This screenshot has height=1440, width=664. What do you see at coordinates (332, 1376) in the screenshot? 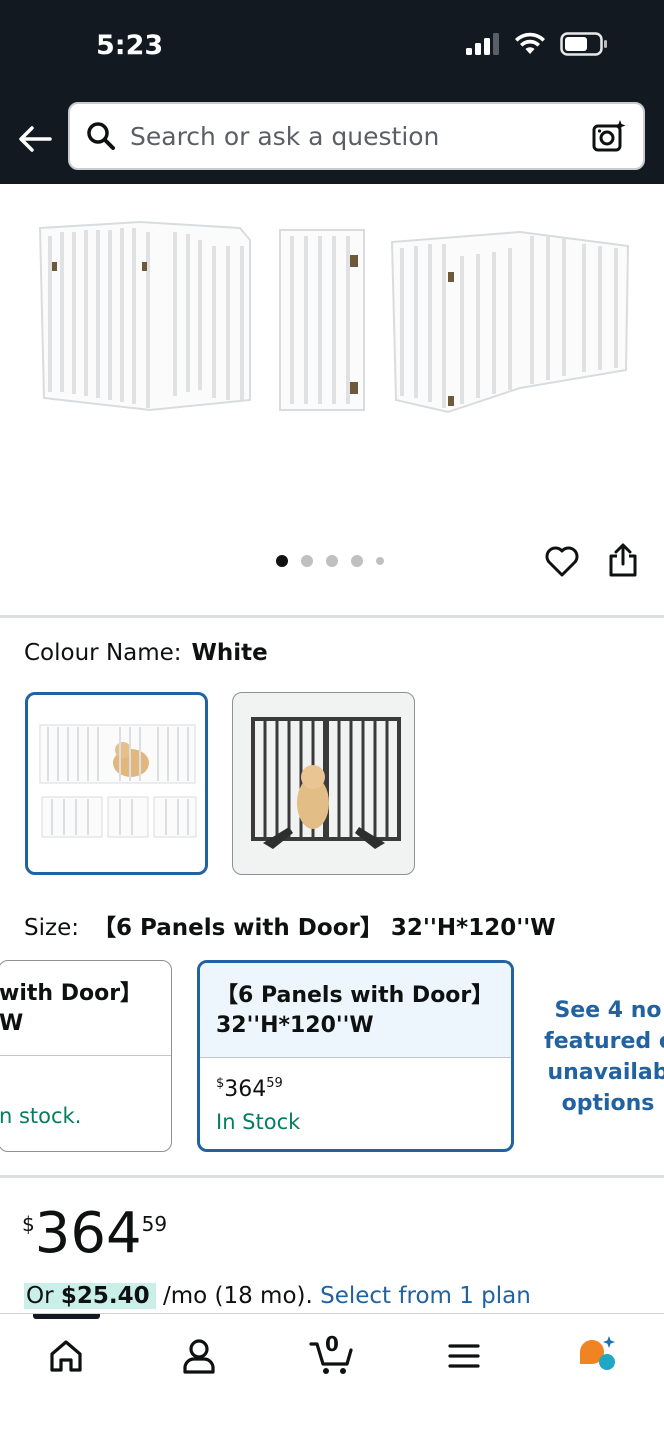
I see `bottom-navigation: 0` at bounding box center [332, 1376].